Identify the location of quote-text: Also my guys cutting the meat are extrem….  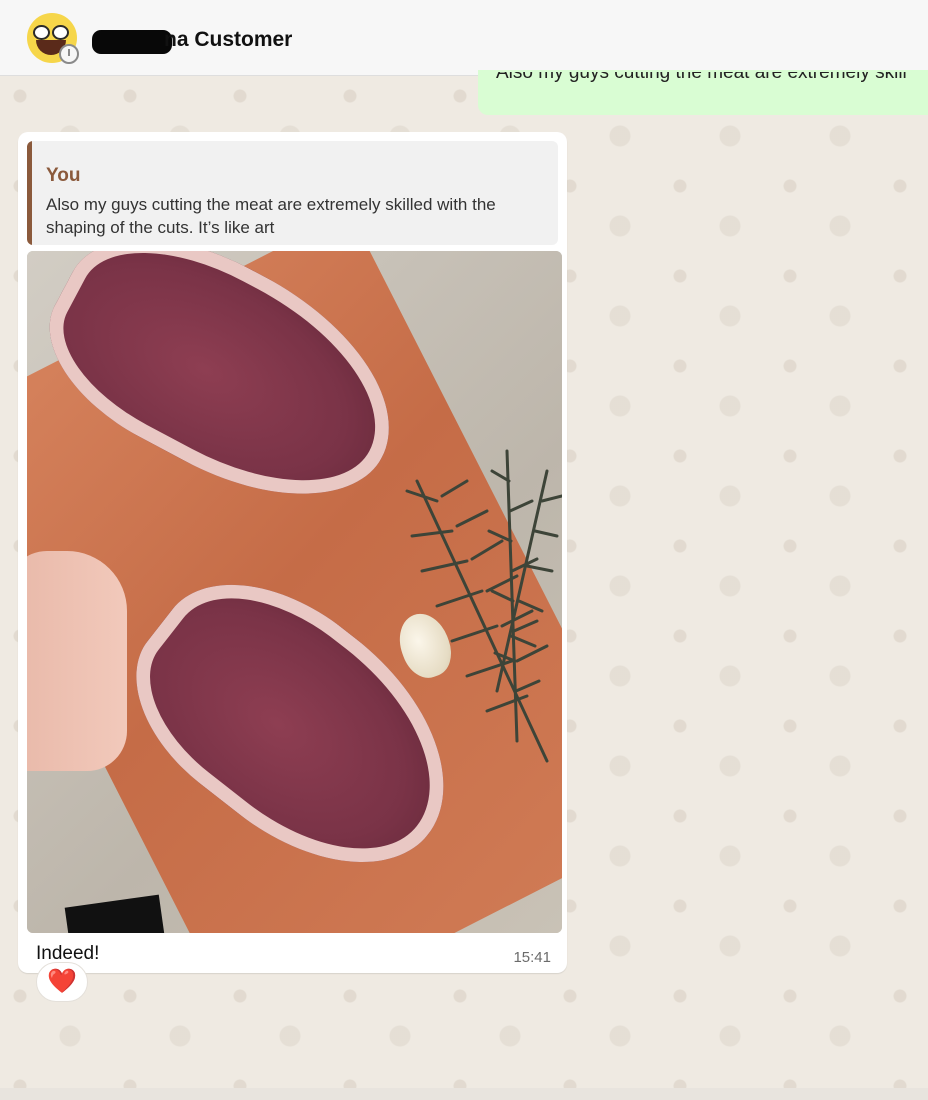
(271, 216).